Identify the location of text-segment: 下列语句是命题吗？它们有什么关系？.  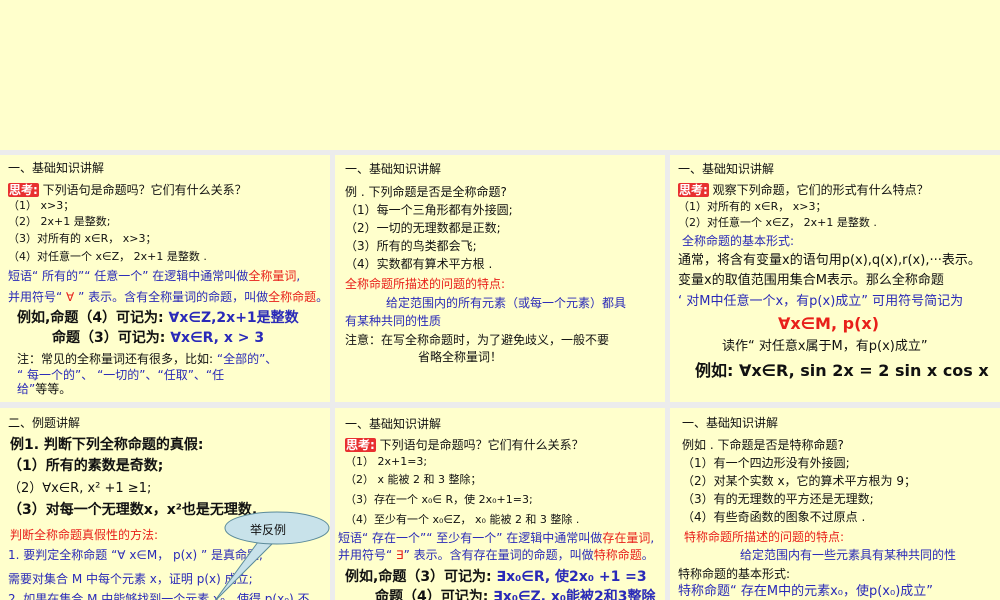
(142, 190).